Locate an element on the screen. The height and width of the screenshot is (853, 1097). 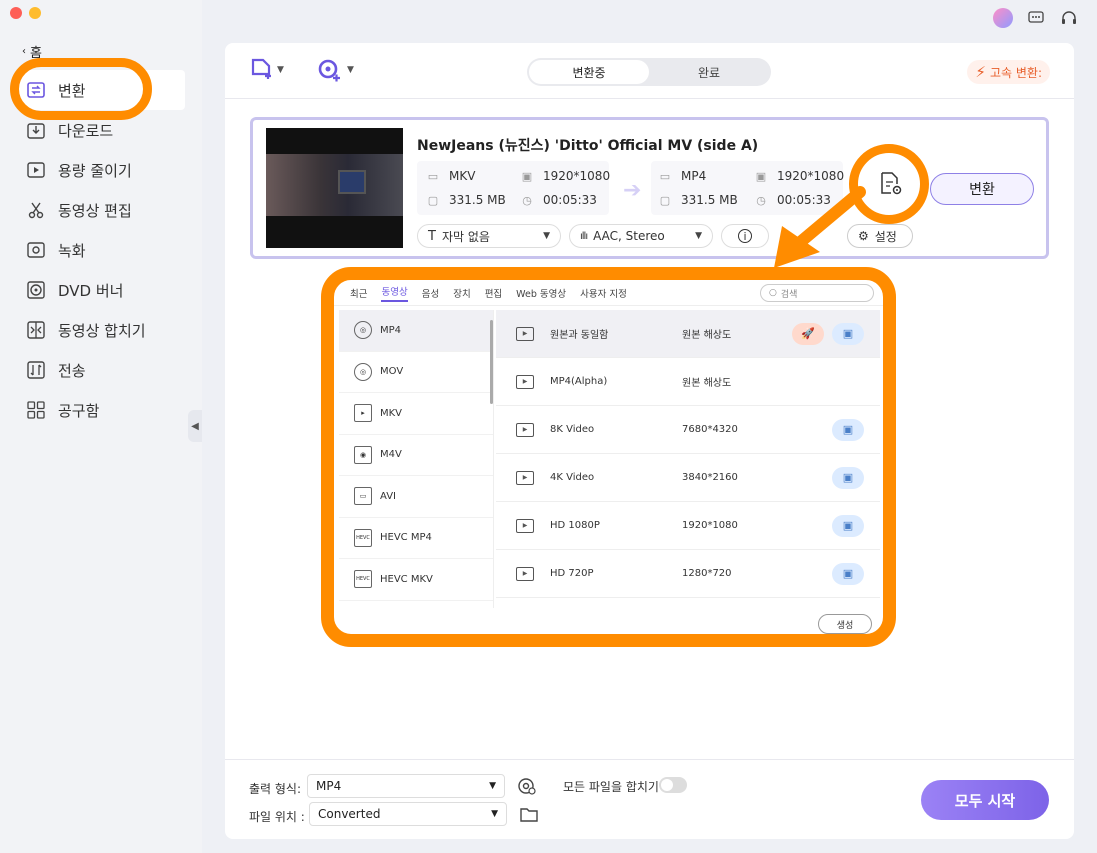
sidebar-item-label: DVD 버너 is located at coordinates (91, 290).